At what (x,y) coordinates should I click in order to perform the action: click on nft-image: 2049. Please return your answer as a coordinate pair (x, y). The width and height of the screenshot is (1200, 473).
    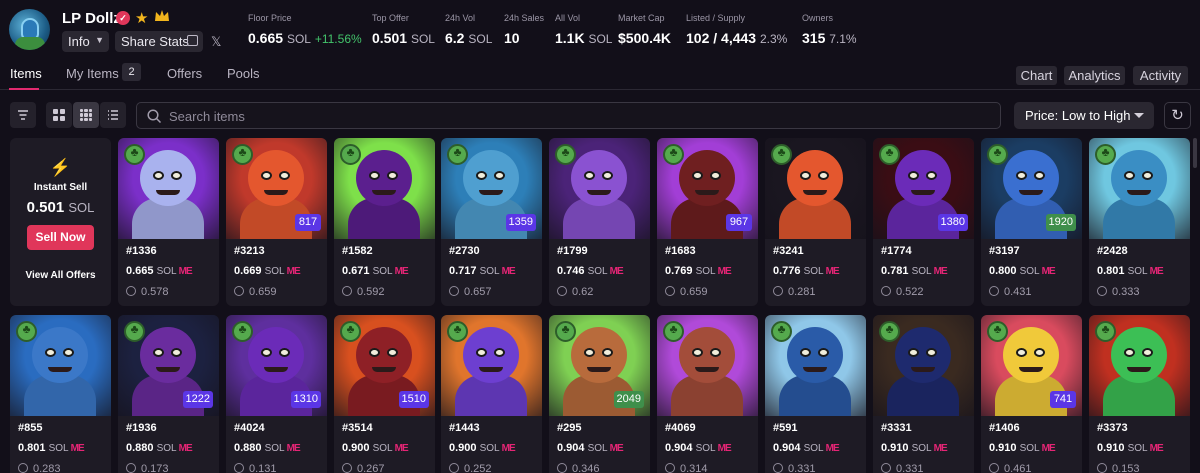
    Looking at the image, I should click on (599, 365).